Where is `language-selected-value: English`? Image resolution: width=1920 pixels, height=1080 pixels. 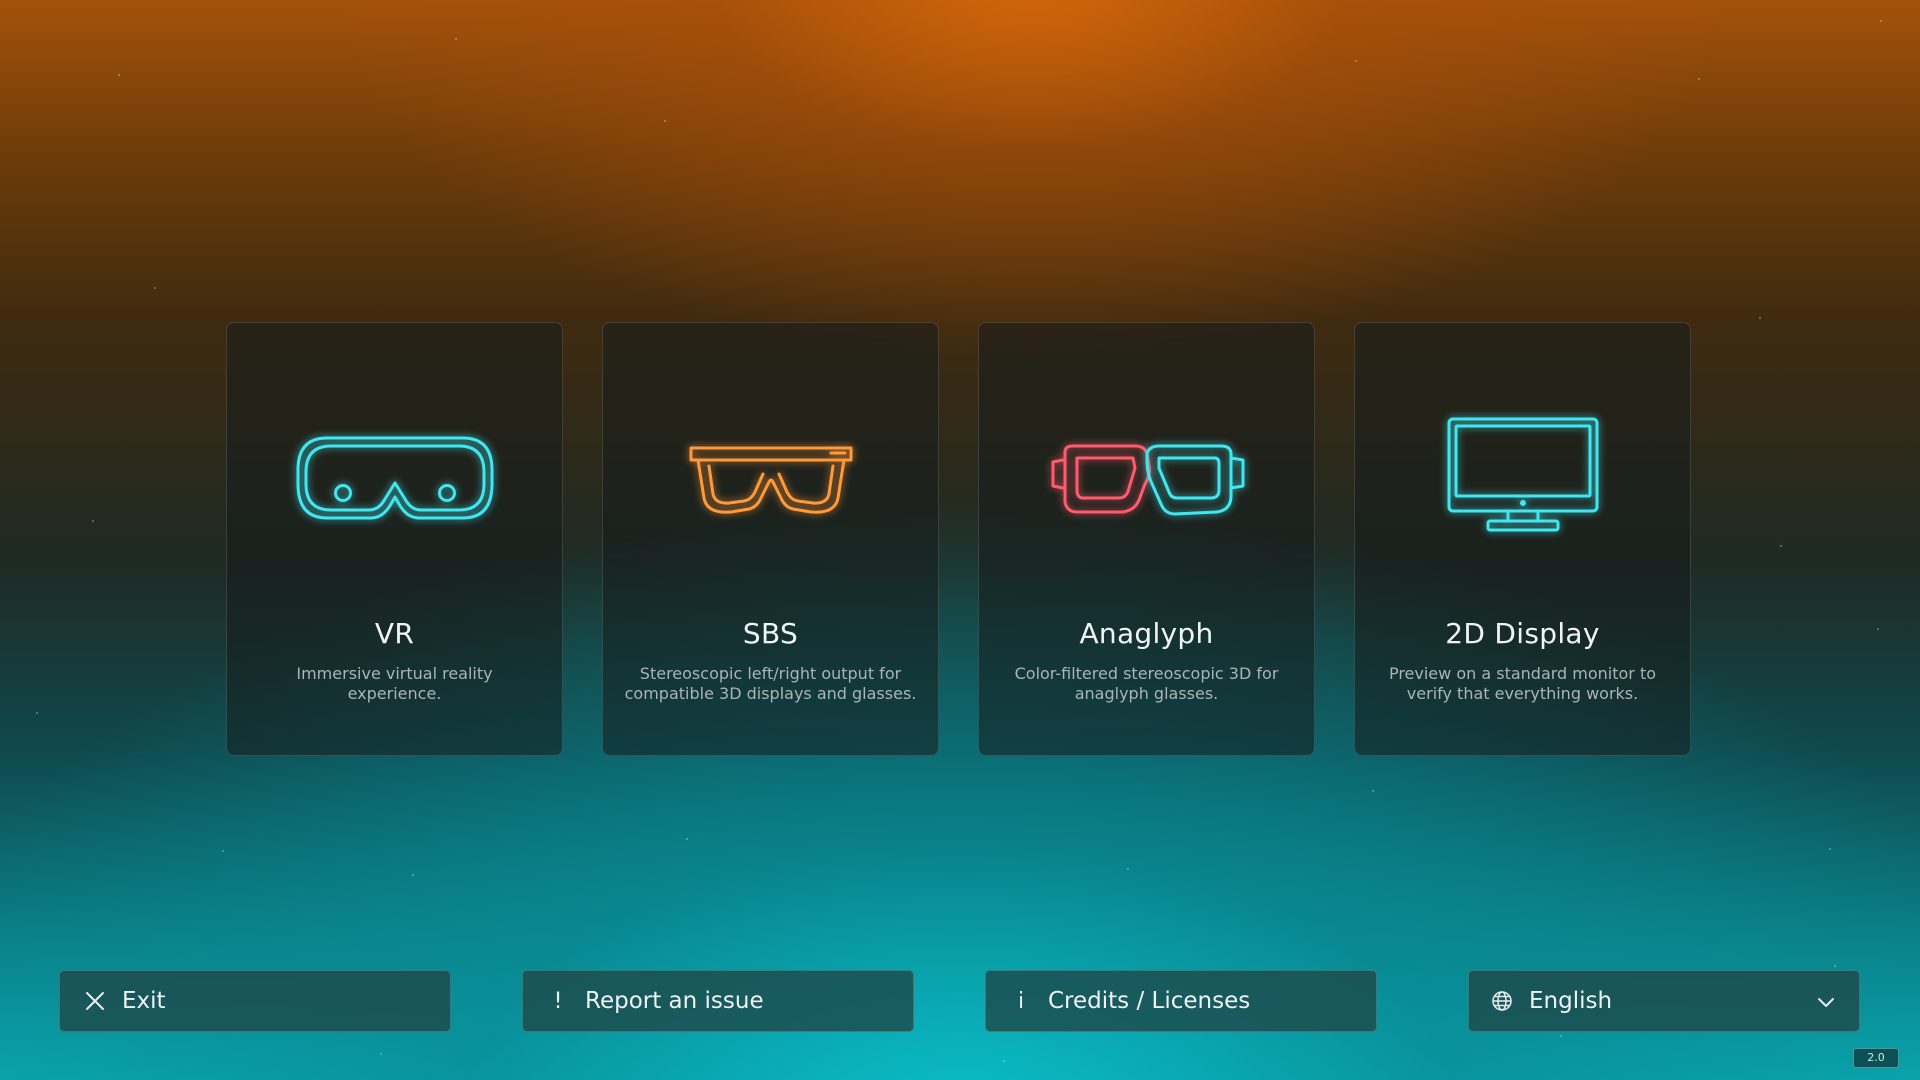
language-selected-value: English is located at coordinates (1571, 1001).